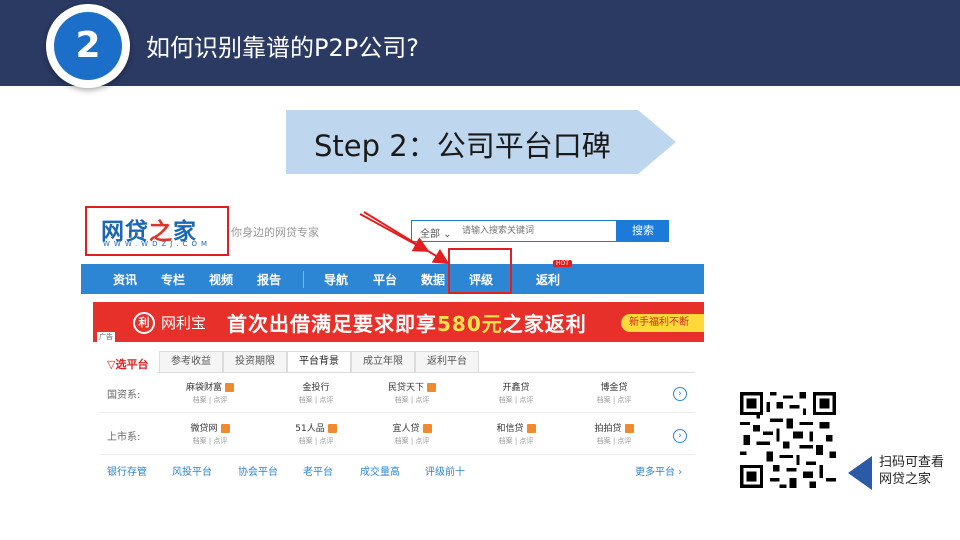 The image size is (960, 540). Describe the element at coordinates (310, 429) in the screenshot. I see `platform-name: 51人品` at that location.